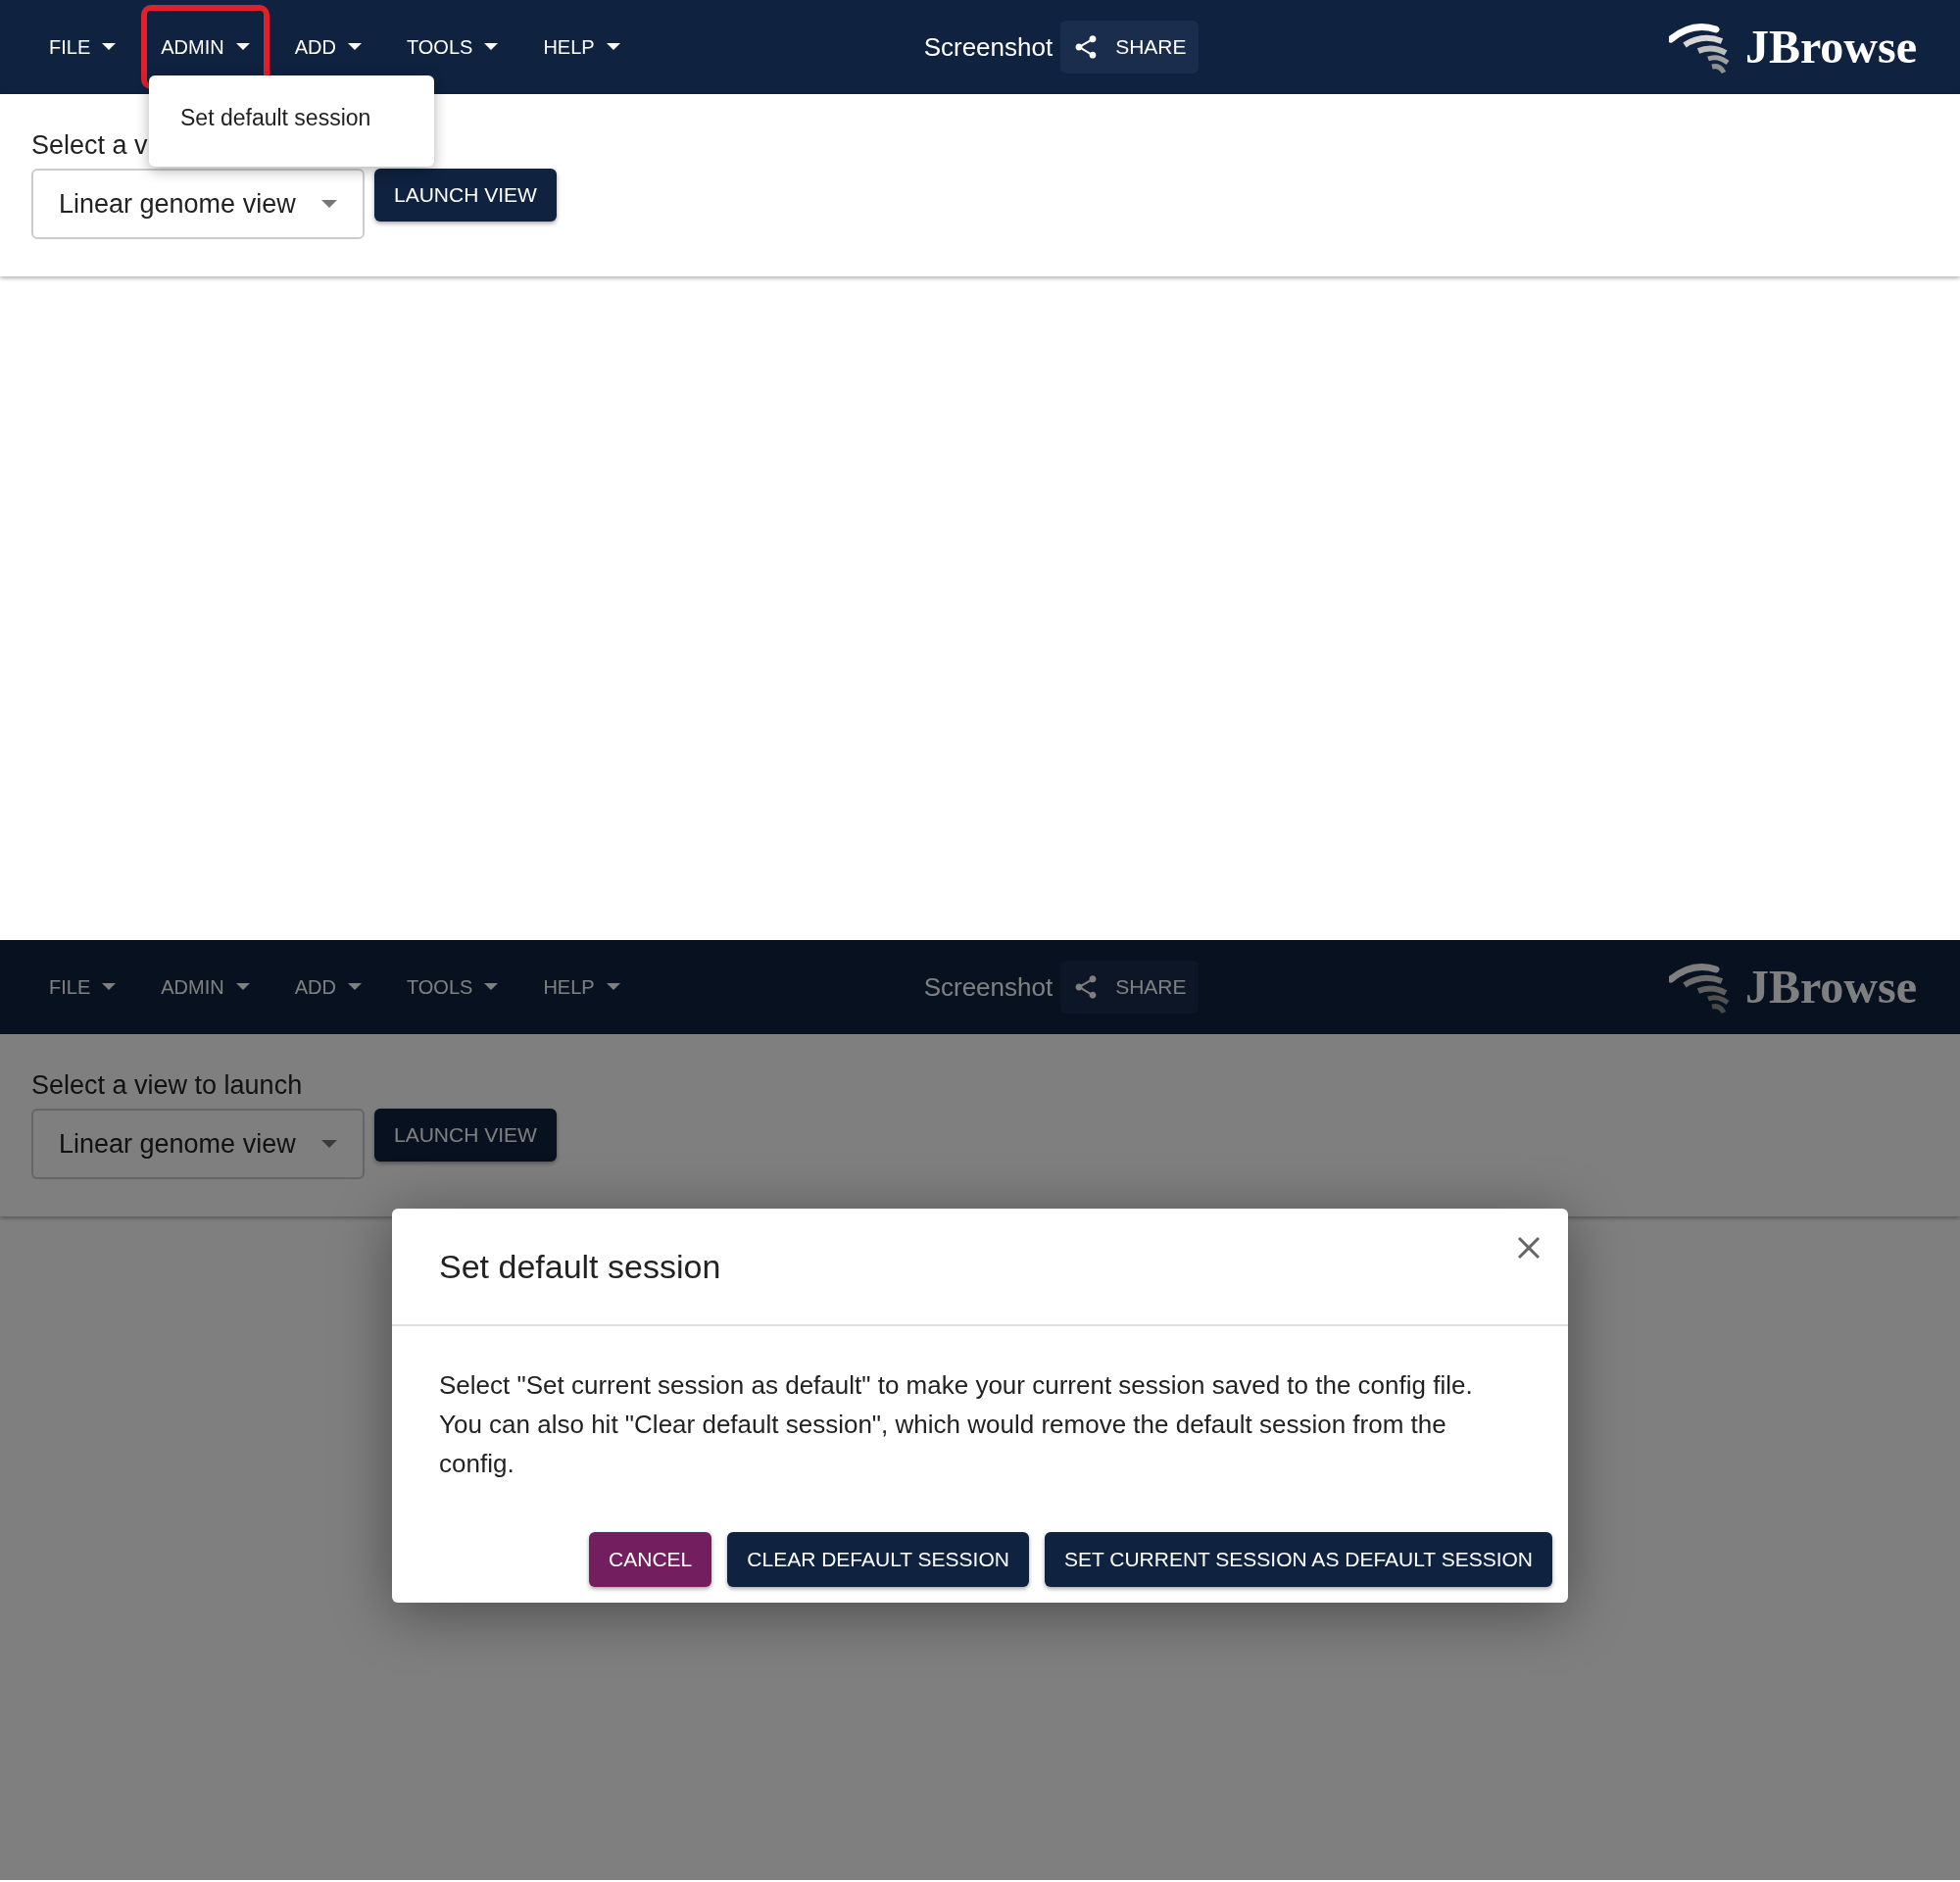 The height and width of the screenshot is (1882, 1960). I want to click on menu-button: ADMIN, so click(205, 987).